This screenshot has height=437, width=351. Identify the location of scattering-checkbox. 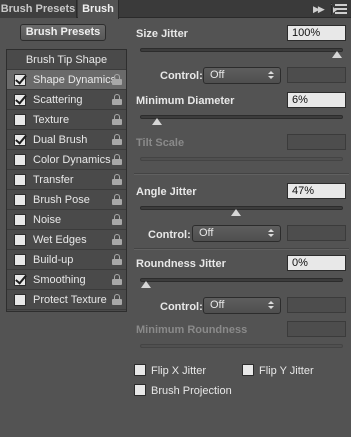
(20, 100).